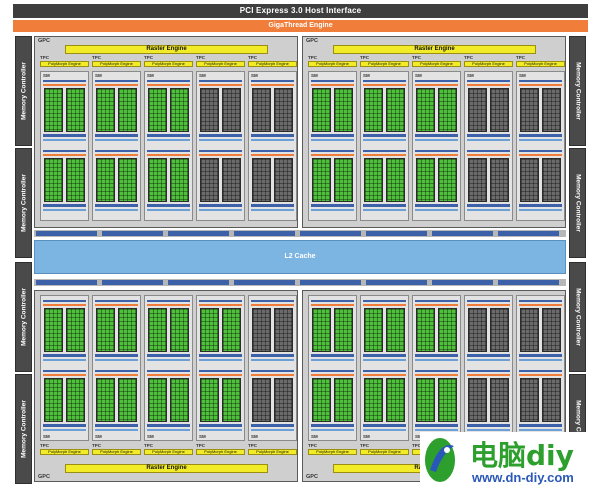  Describe the element at coordinates (166, 49) in the screenshot. I see `raster-engine: Raster Engine` at that location.